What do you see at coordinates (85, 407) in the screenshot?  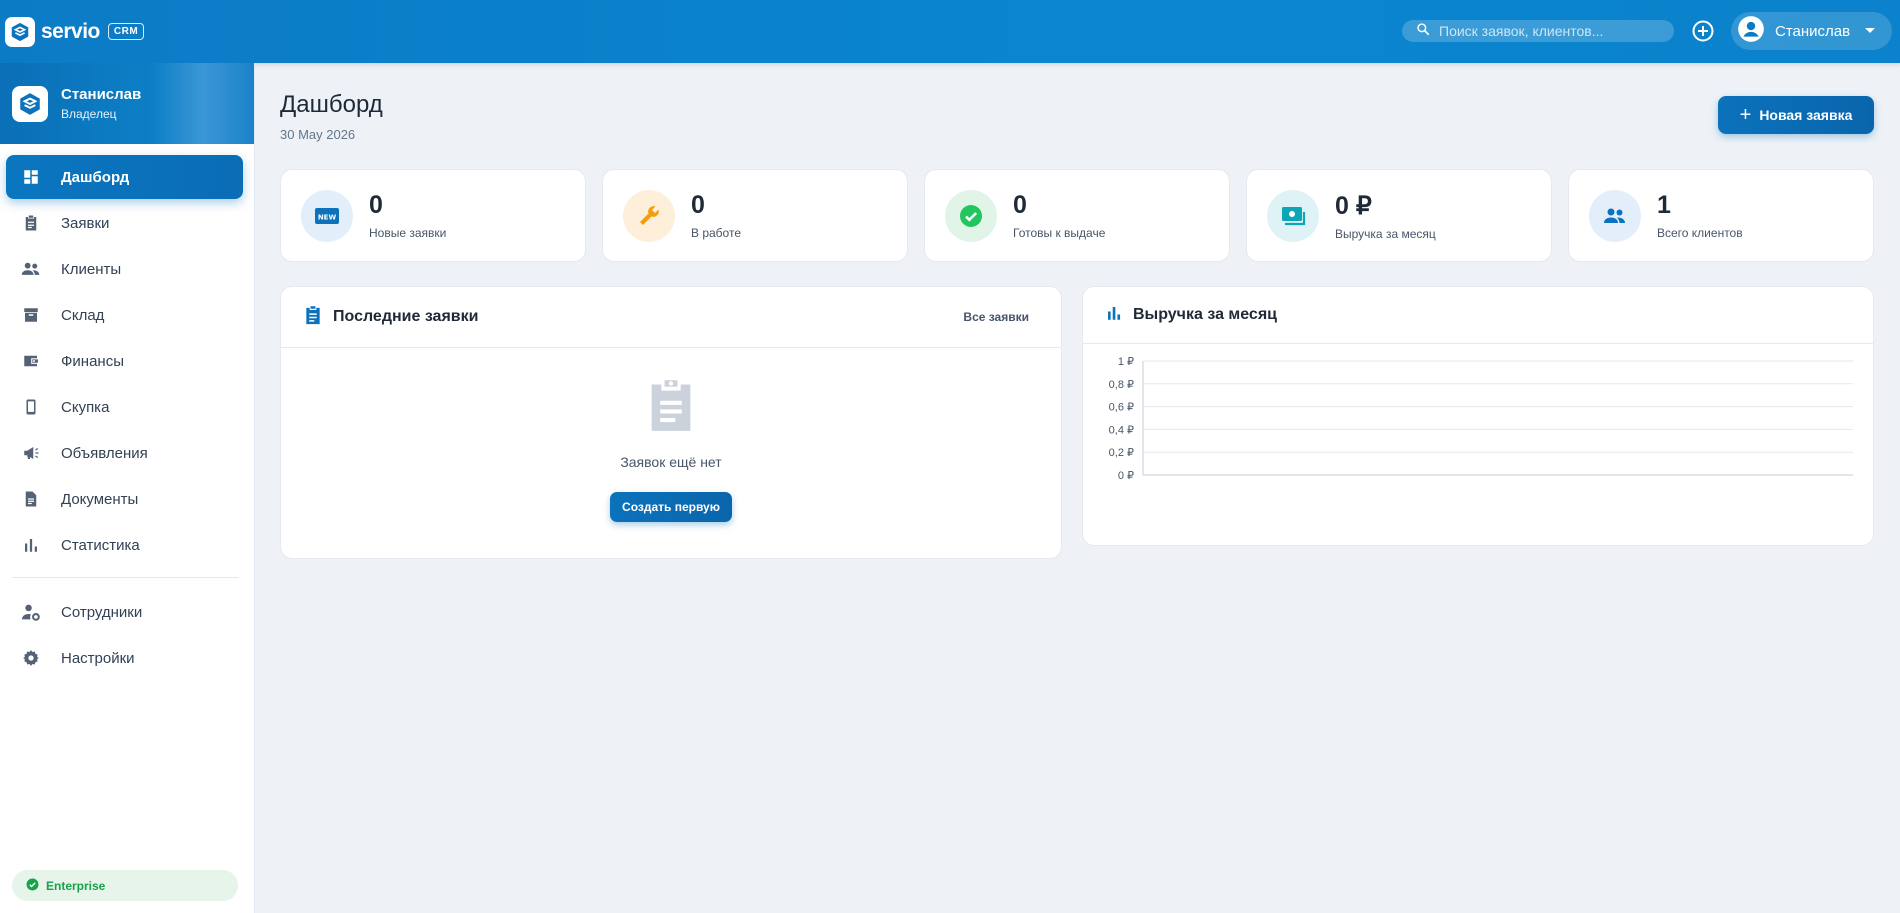 I see `sidebar-item-label: Скупка` at bounding box center [85, 407].